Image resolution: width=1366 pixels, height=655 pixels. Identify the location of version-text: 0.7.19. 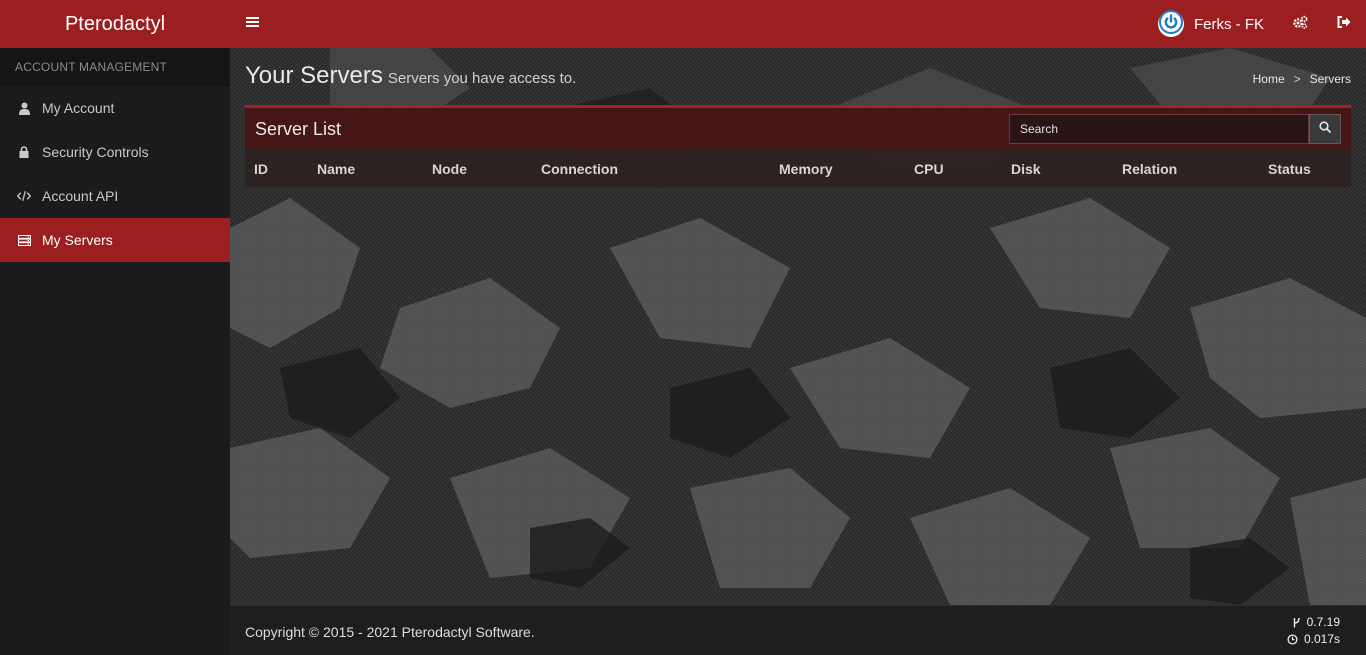
(1323, 622).